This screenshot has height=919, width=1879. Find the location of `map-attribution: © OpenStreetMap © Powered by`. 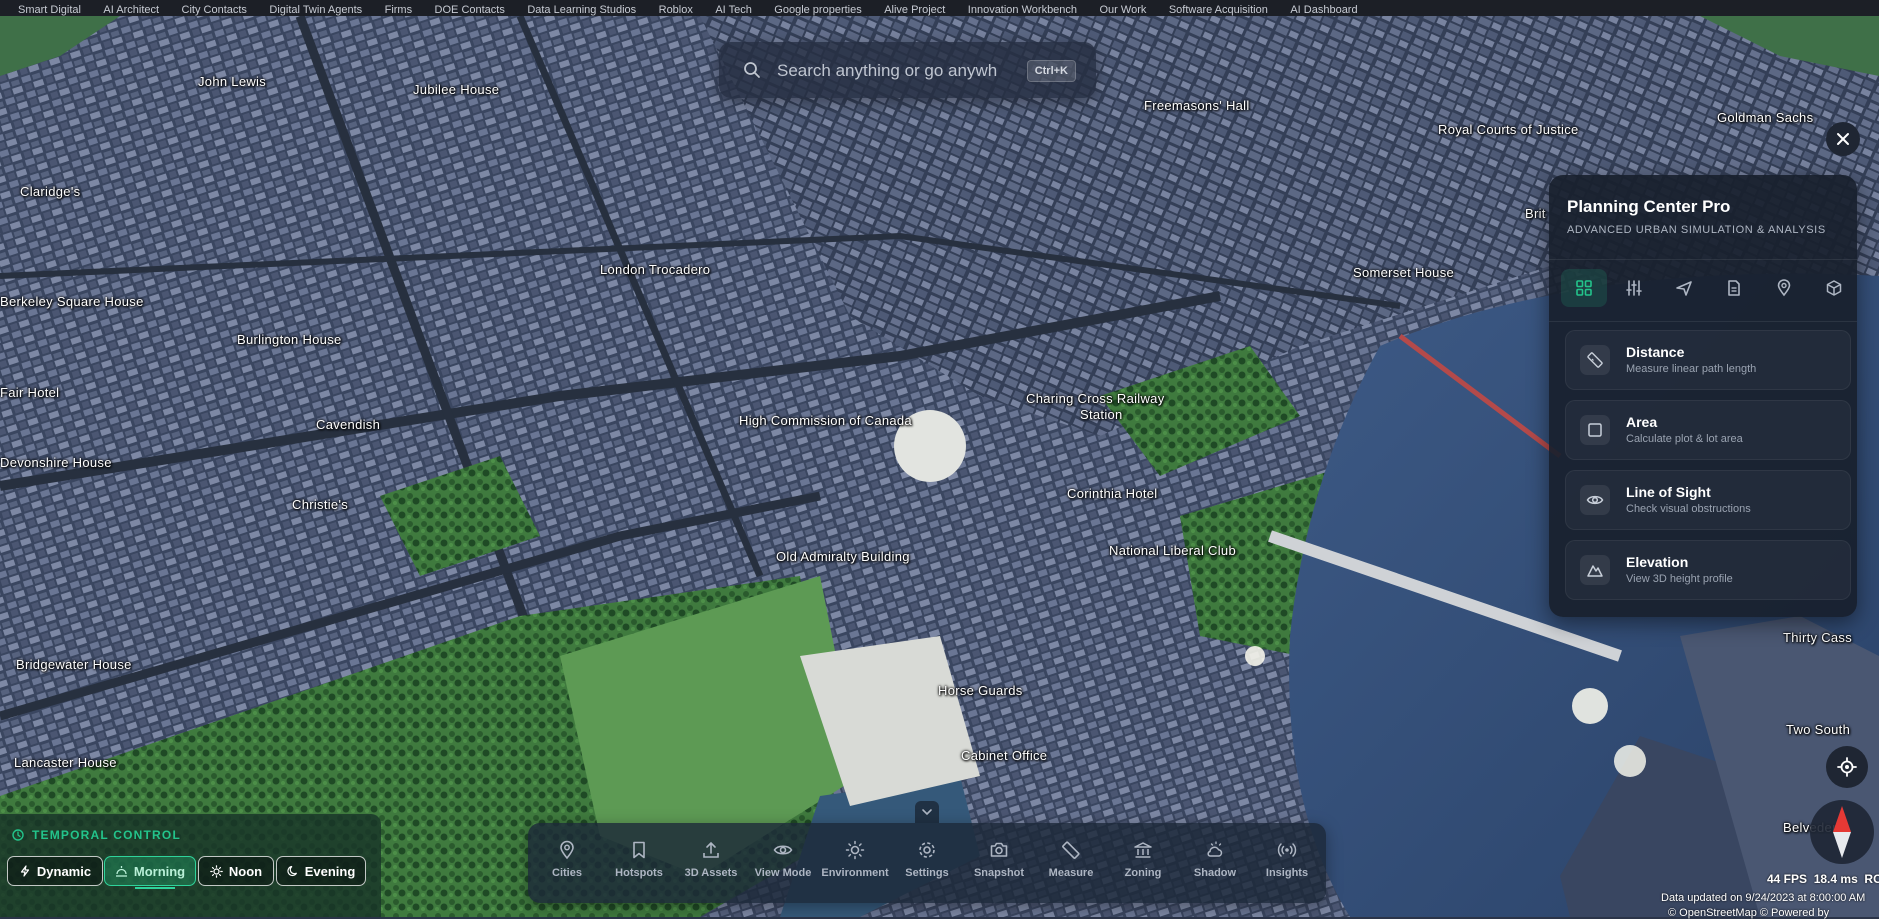

map-attribution: © OpenStreetMap © Powered by is located at coordinates (1748, 913).